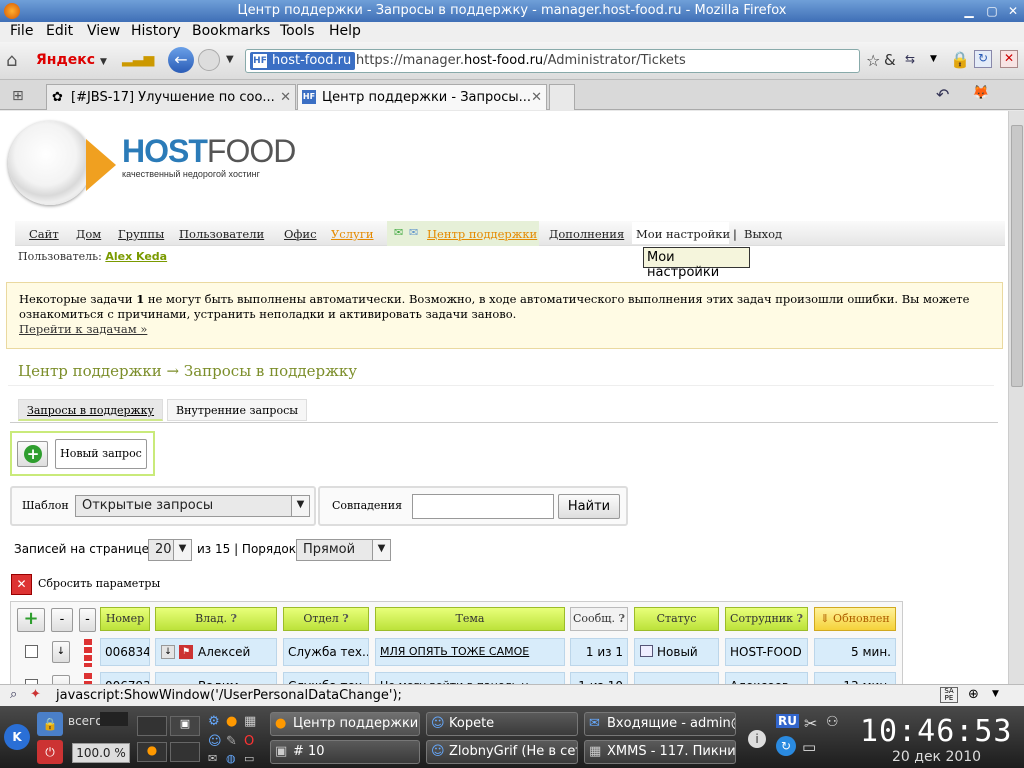 This screenshot has width=1024, height=768. Describe the element at coordinates (599, 652) in the screenshot. I see `cell-messages: 1 из 1` at that location.